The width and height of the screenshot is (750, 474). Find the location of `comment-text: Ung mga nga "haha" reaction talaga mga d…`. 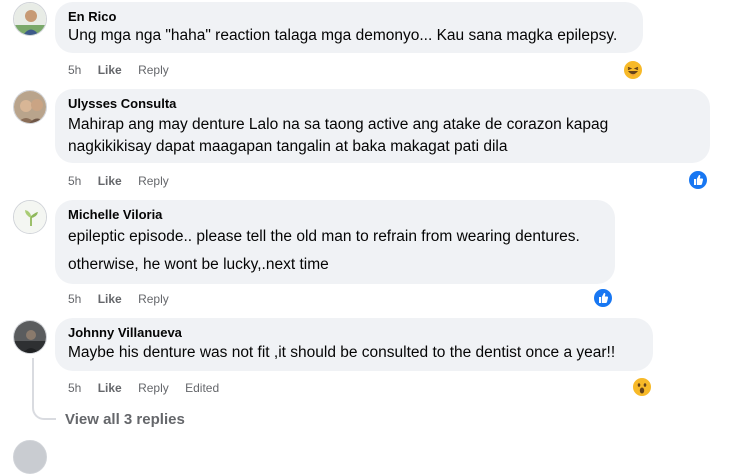

comment-text: Ung mga nga "haha" reaction talaga mga d… is located at coordinates (343, 35).